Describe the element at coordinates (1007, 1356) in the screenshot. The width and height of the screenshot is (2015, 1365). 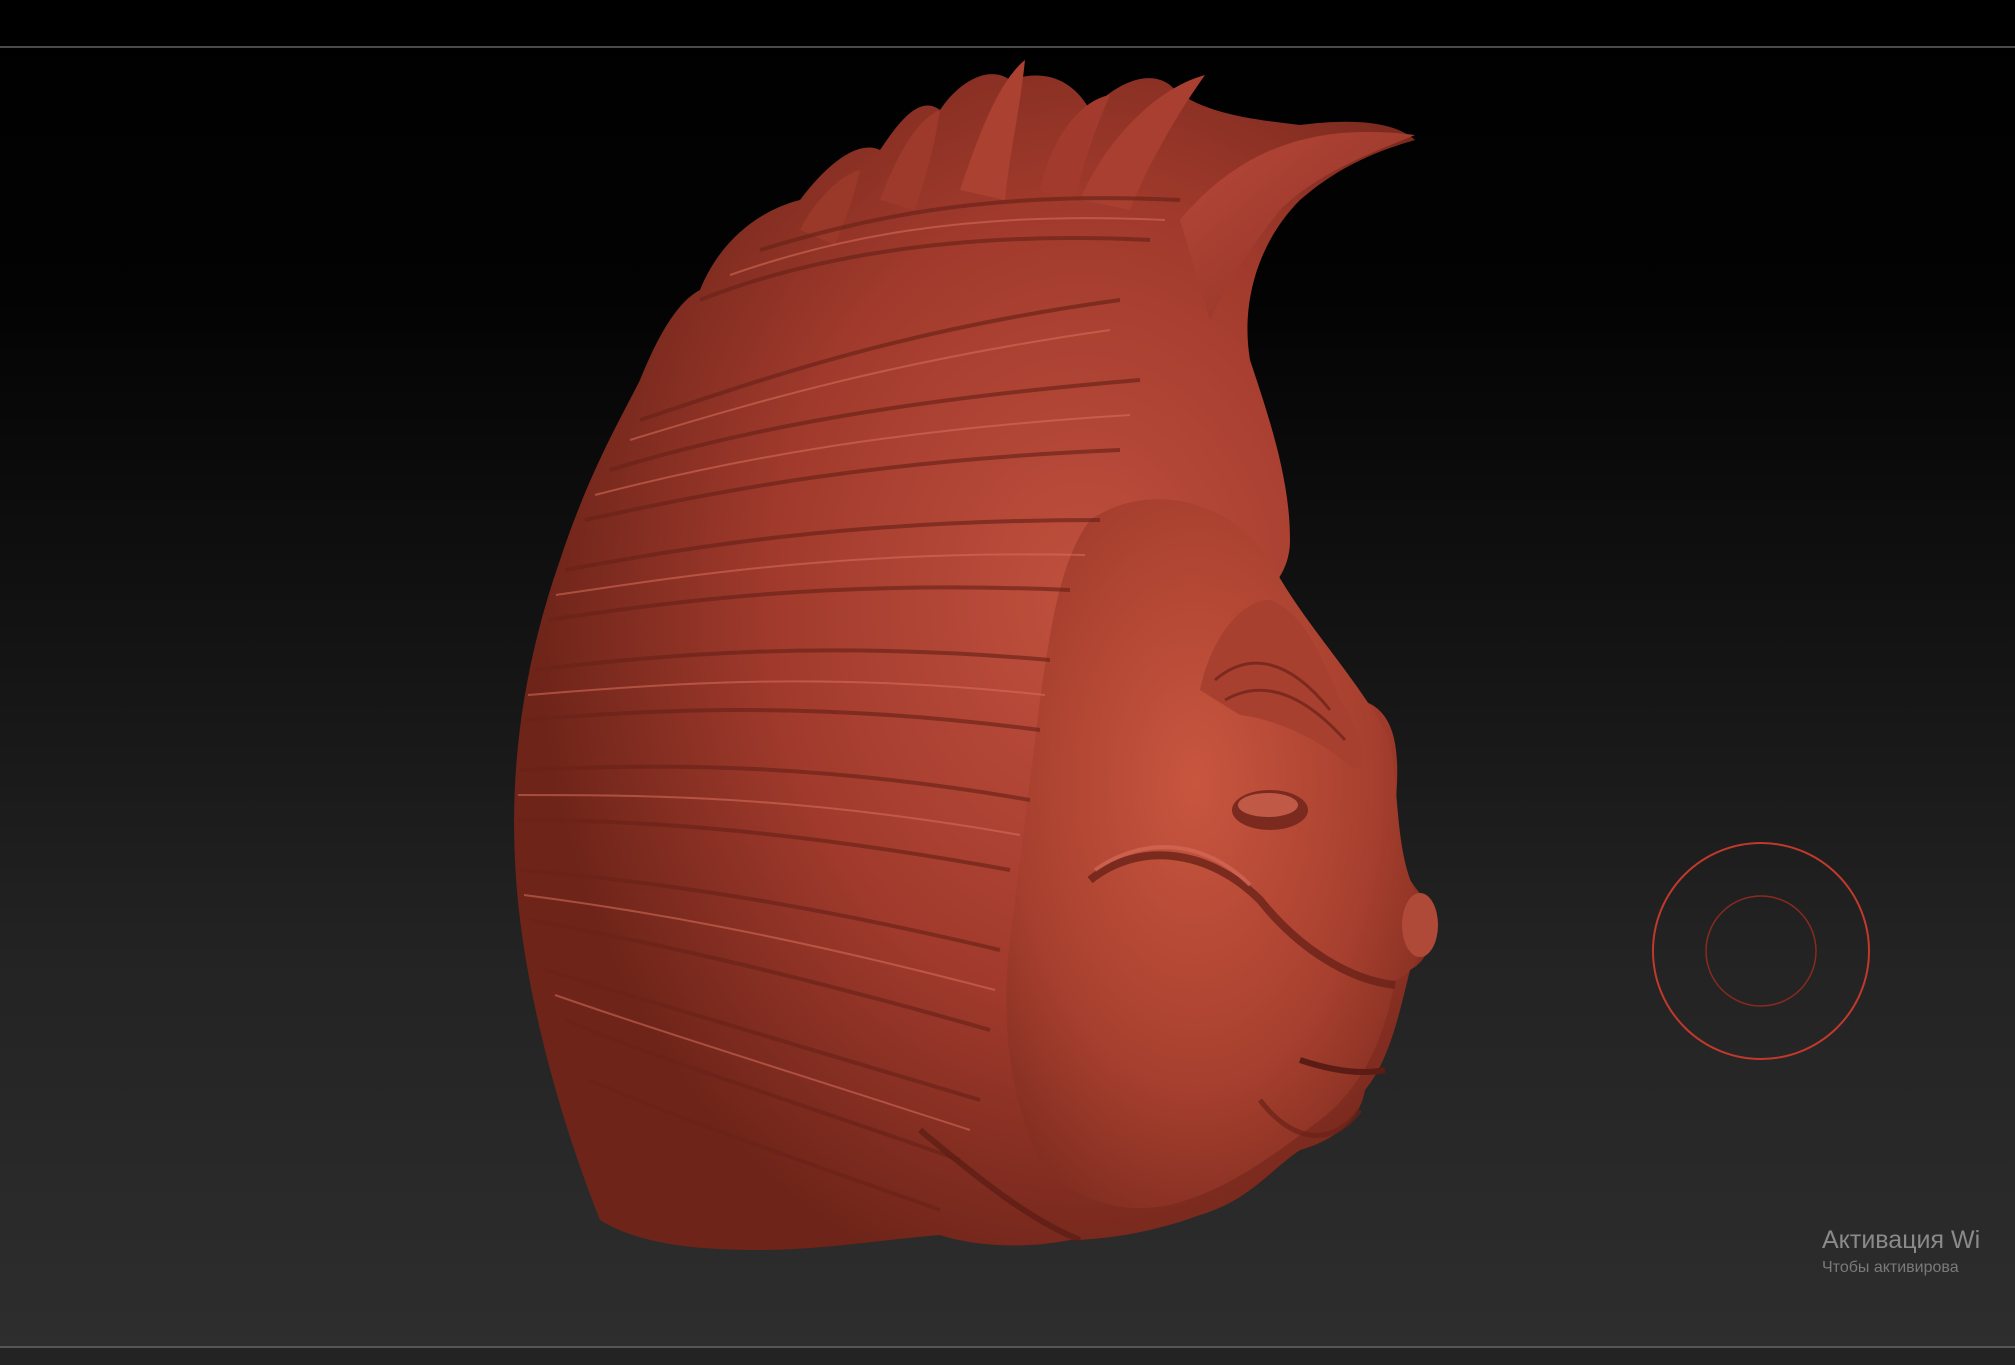
I see `bottom-shelf` at that location.